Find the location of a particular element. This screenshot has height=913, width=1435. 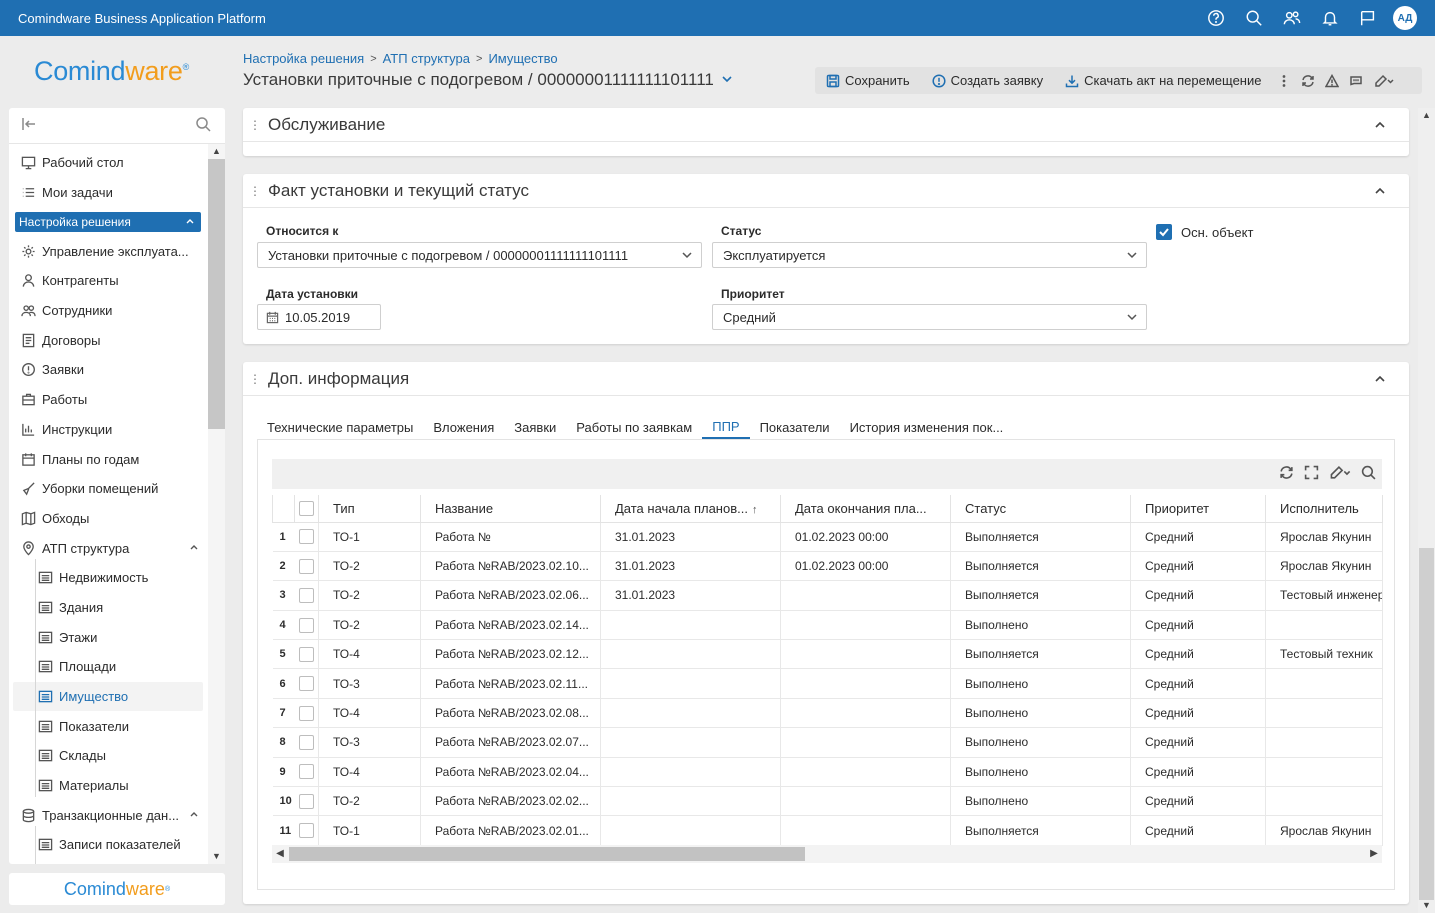

breadcrumb-item-atp-structure: АТП структура is located at coordinates (426, 58).